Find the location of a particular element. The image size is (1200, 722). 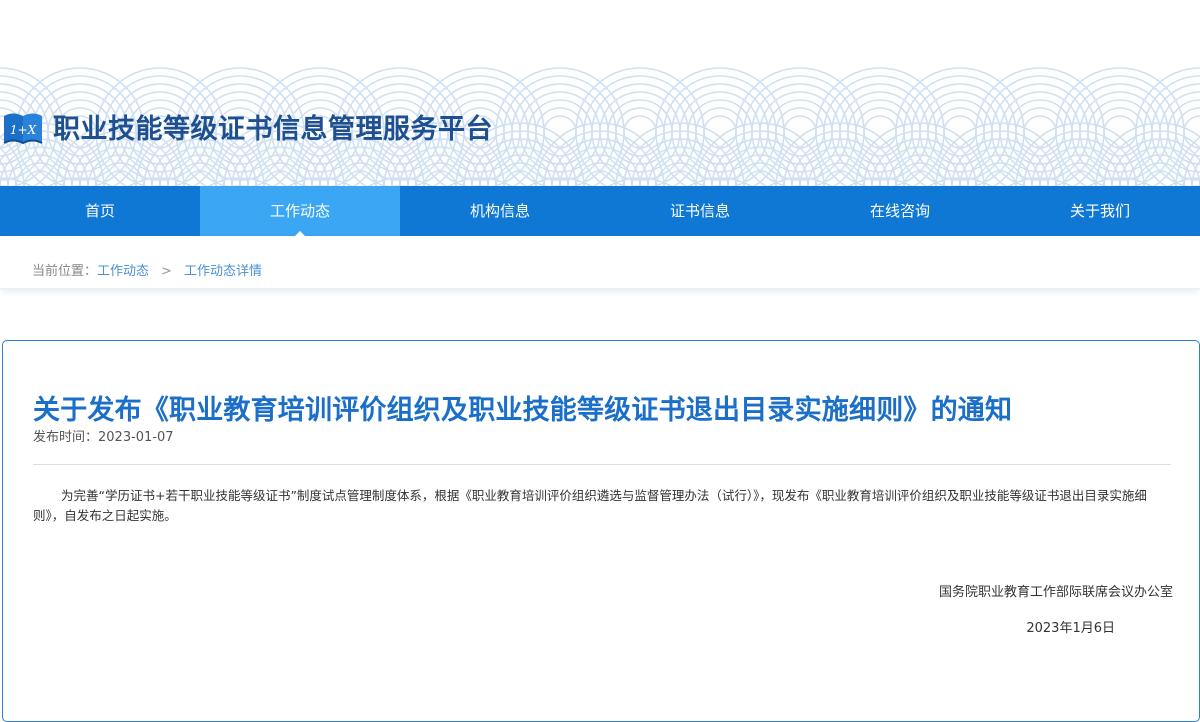

svg-text: 1+X is located at coordinates (23, 130).